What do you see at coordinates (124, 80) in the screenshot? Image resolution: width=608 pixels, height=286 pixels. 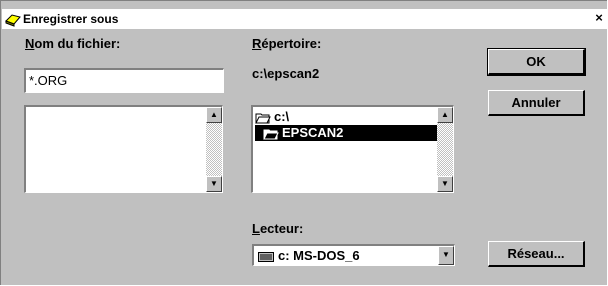 I see `filename-input: *.ORG` at bounding box center [124, 80].